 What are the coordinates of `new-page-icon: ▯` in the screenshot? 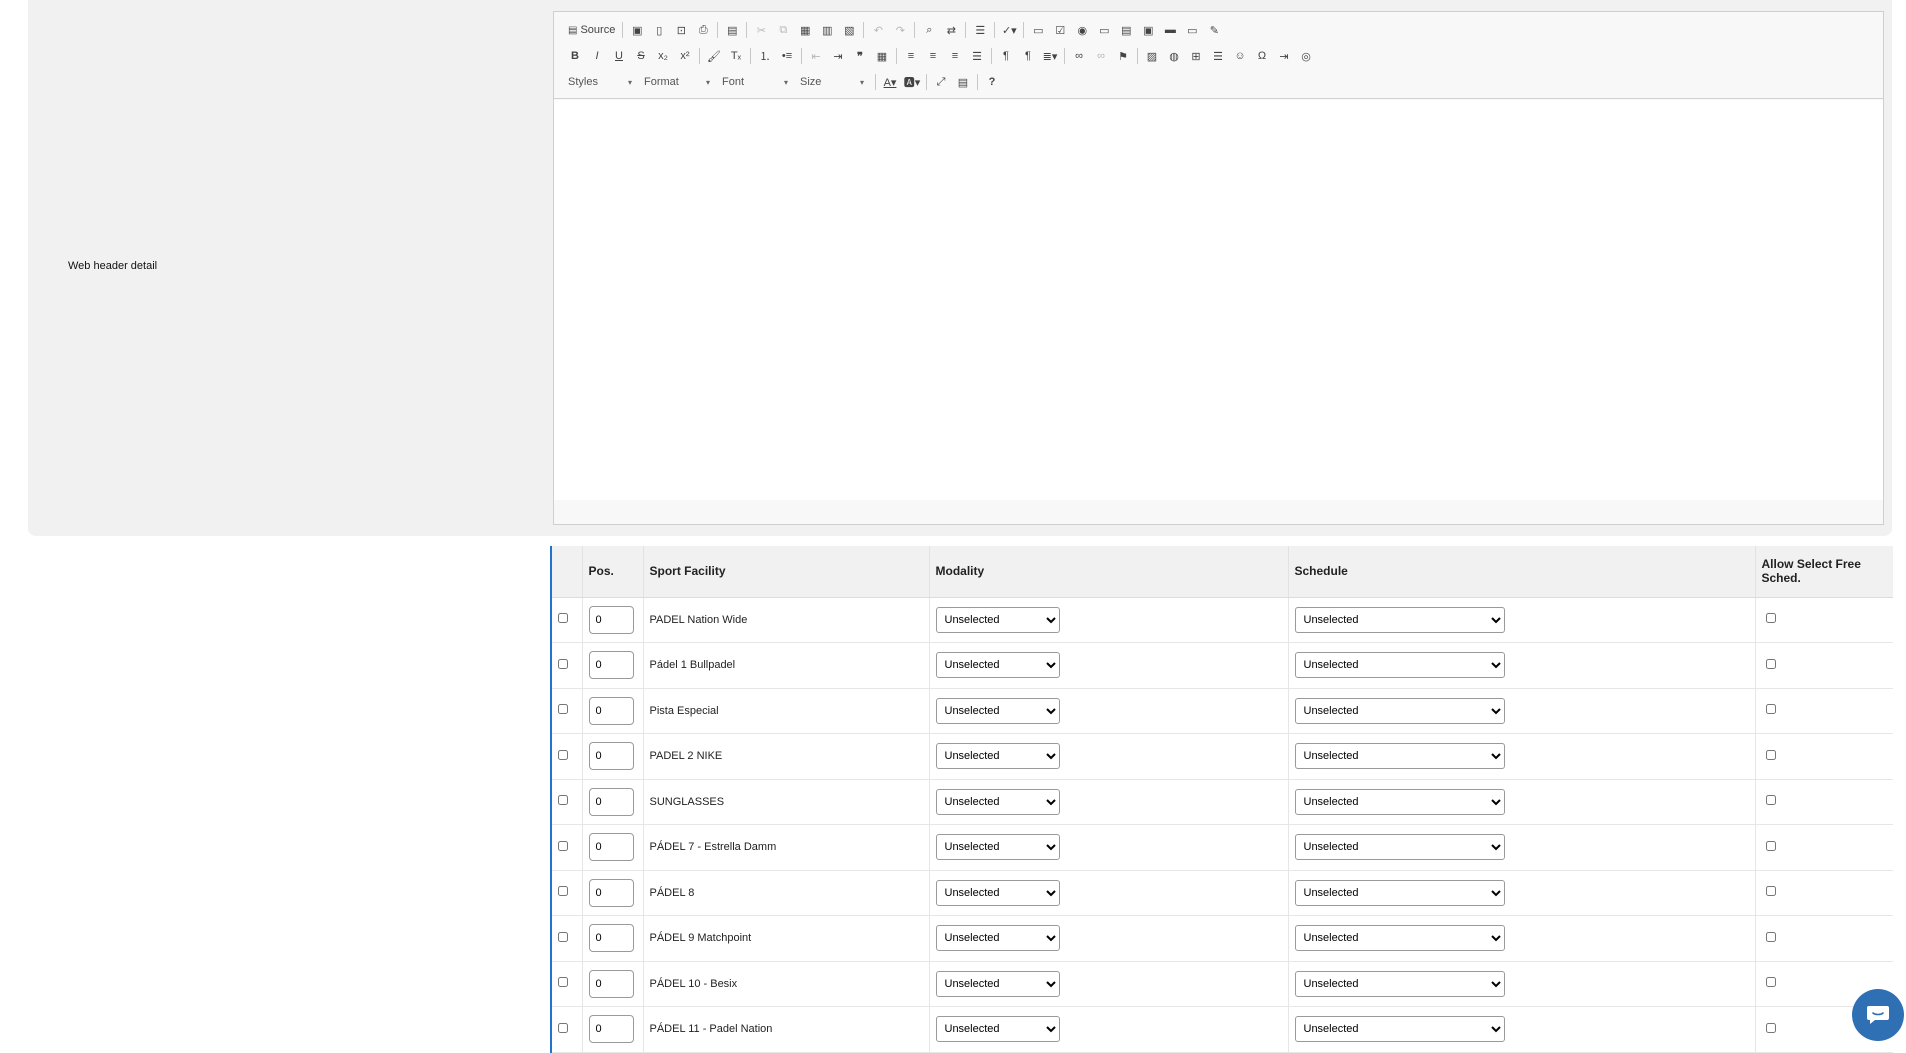 It's located at (659, 30).